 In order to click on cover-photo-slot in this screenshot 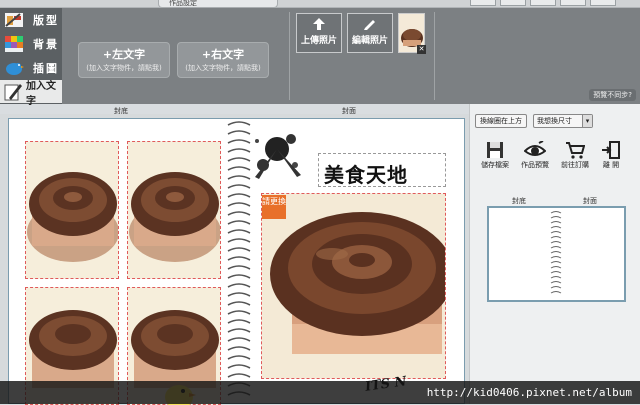, I will do `click(353, 286)`.